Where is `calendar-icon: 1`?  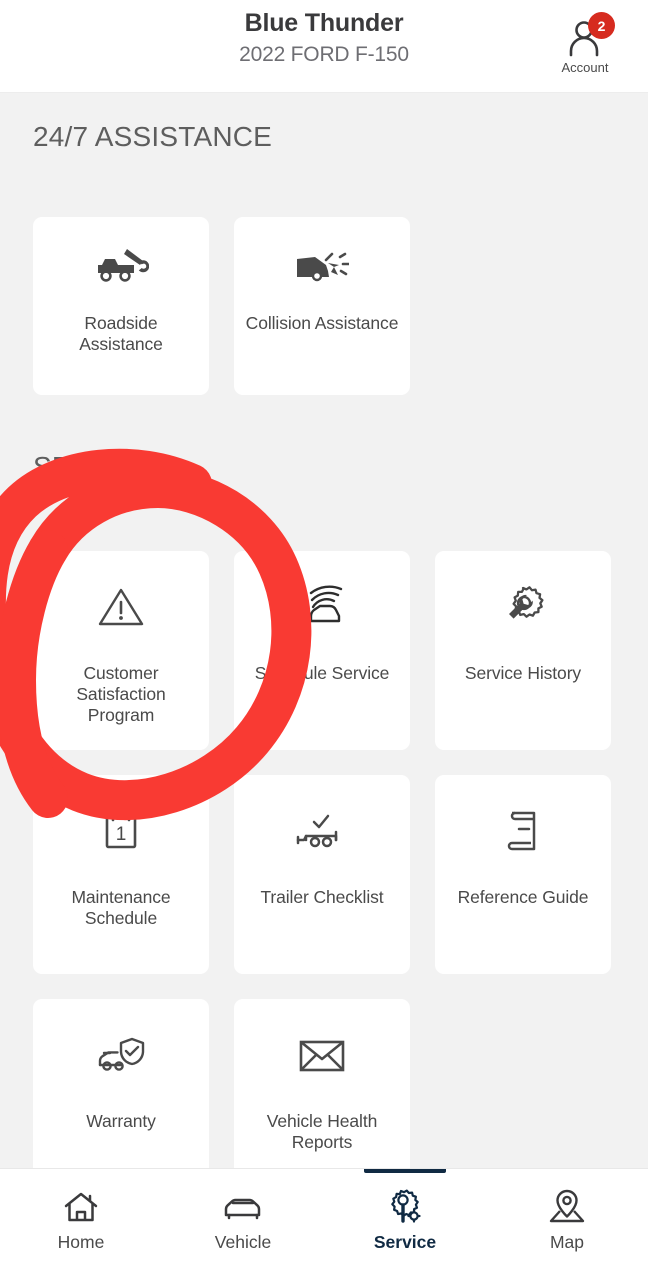
calendar-icon: 1 is located at coordinates (121, 831).